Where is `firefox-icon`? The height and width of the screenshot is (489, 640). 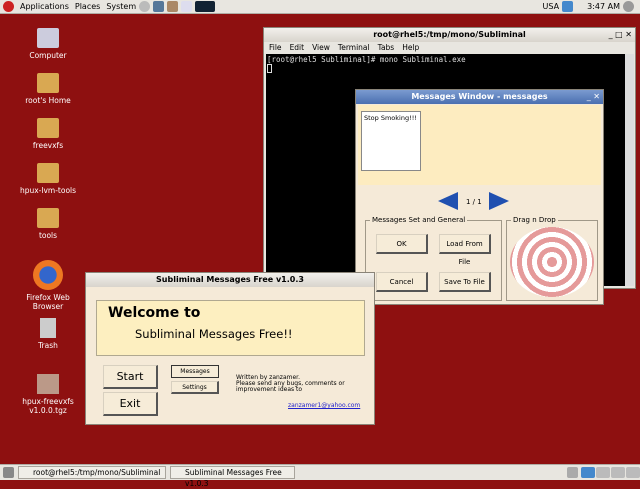
firefox-icon is located at coordinates (48, 275).